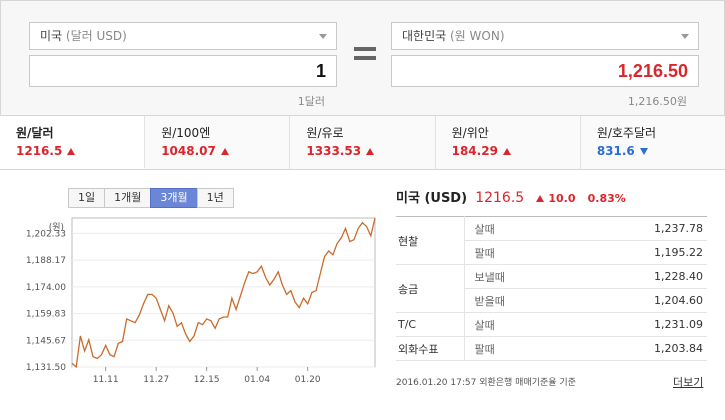 Image resolution: width=725 pixels, height=420 pixels. Describe the element at coordinates (156, 380) in the screenshot. I see `x-tick-label: 11.27` at that location.